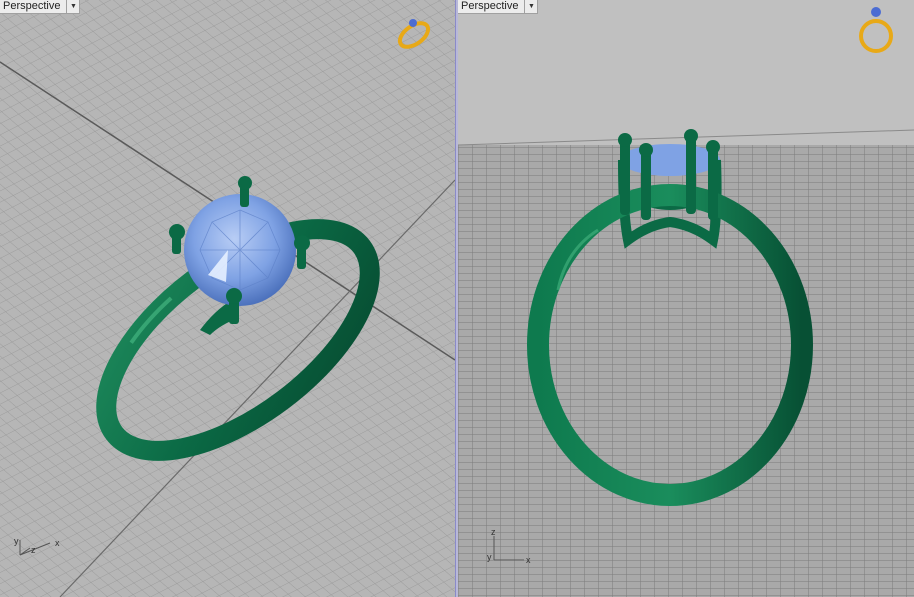 This screenshot has height=597, width=914. What do you see at coordinates (686, 72) in the screenshot?
I see `background-sky` at bounding box center [686, 72].